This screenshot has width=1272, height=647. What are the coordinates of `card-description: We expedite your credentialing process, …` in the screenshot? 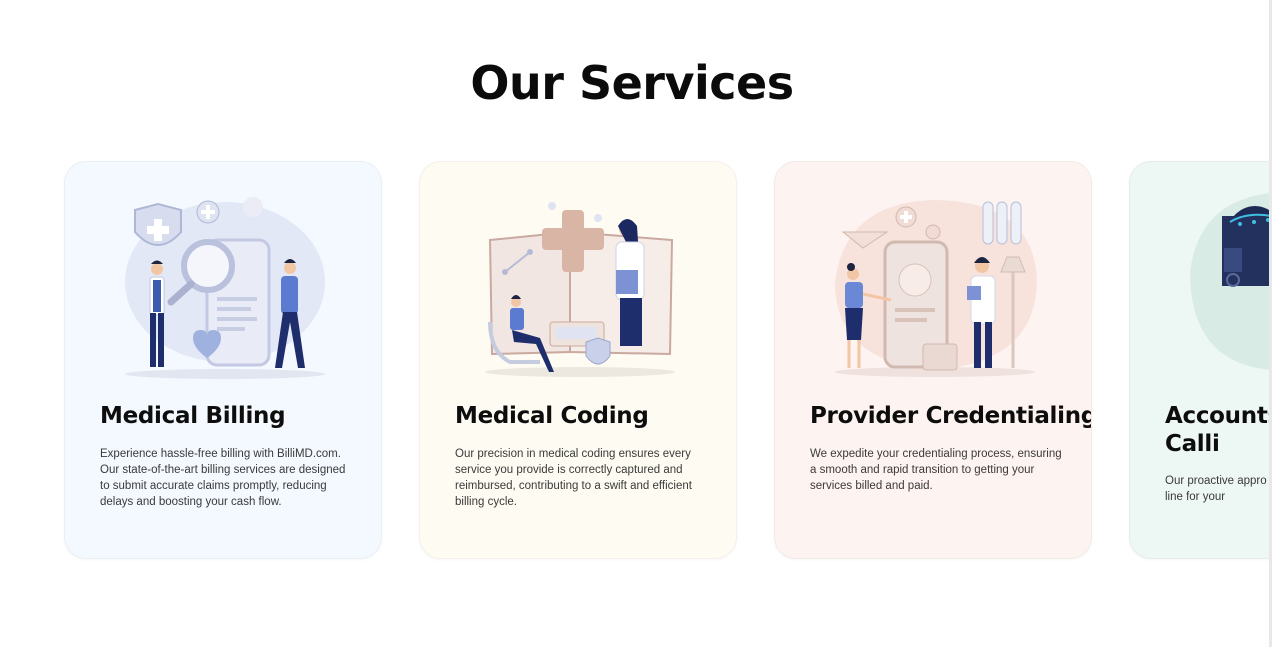 It's located at (936, 470).